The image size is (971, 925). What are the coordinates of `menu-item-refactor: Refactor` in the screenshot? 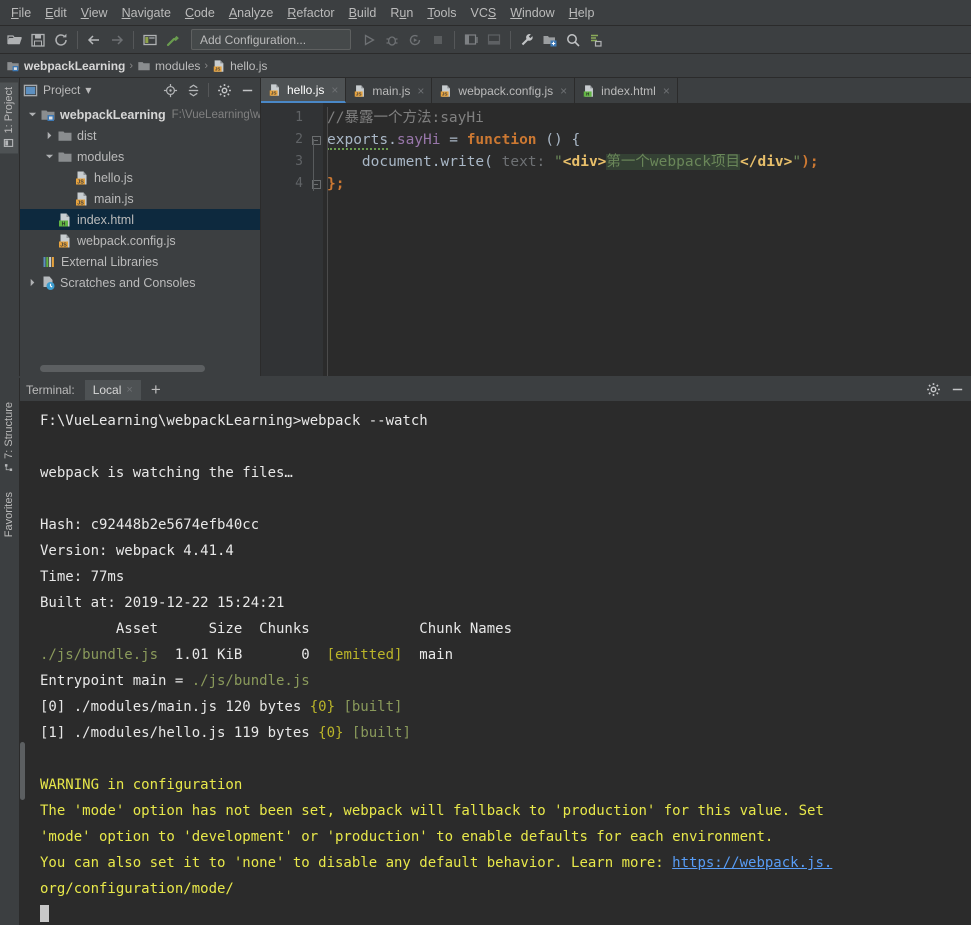 It's located at (310, 13).